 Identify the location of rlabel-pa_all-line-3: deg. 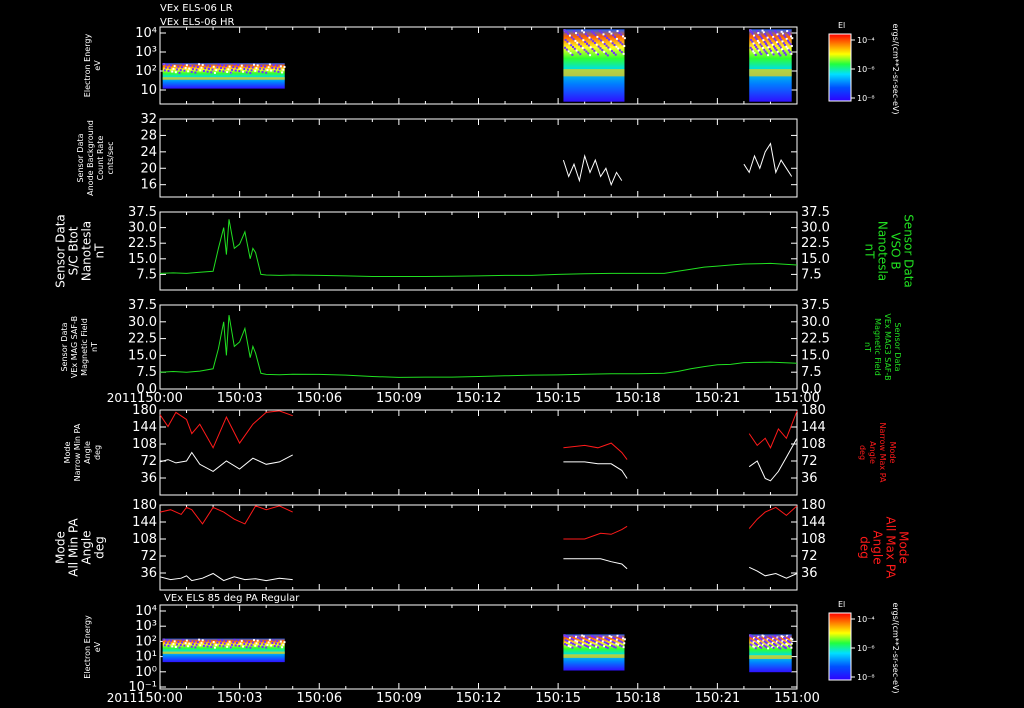
(865, 547).